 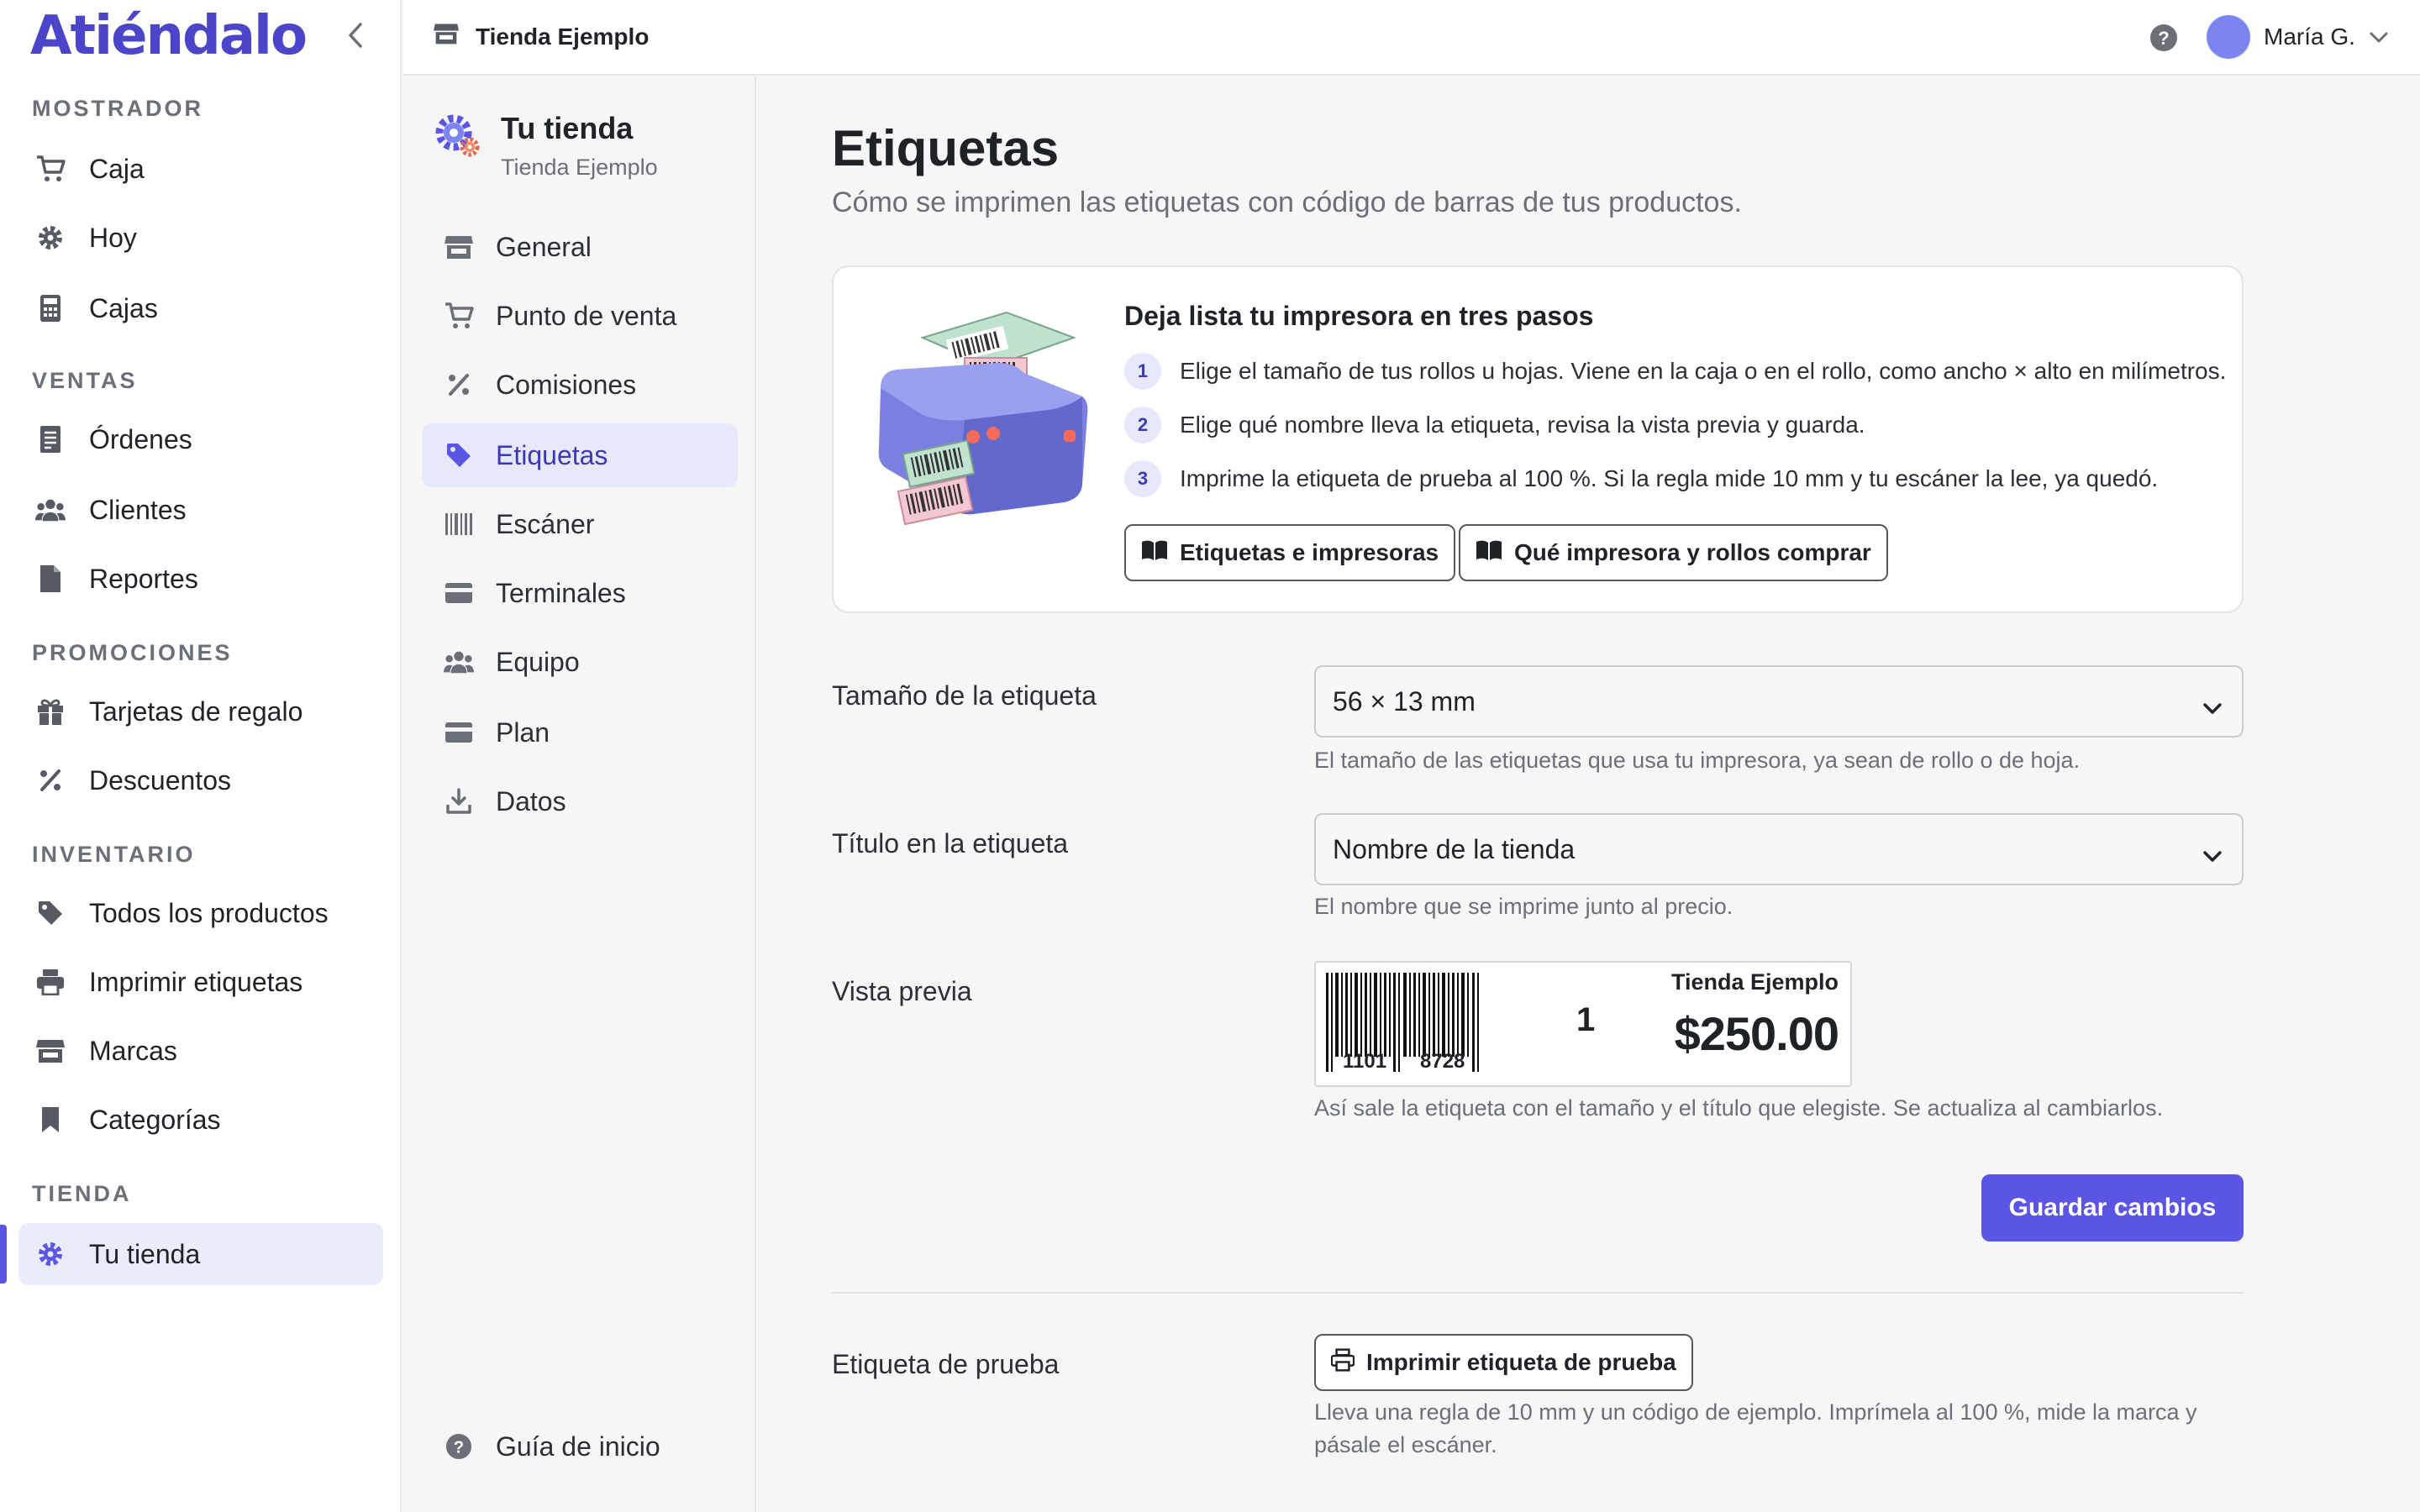 I want to click on active-indicator, so click(x=4, y=1254).